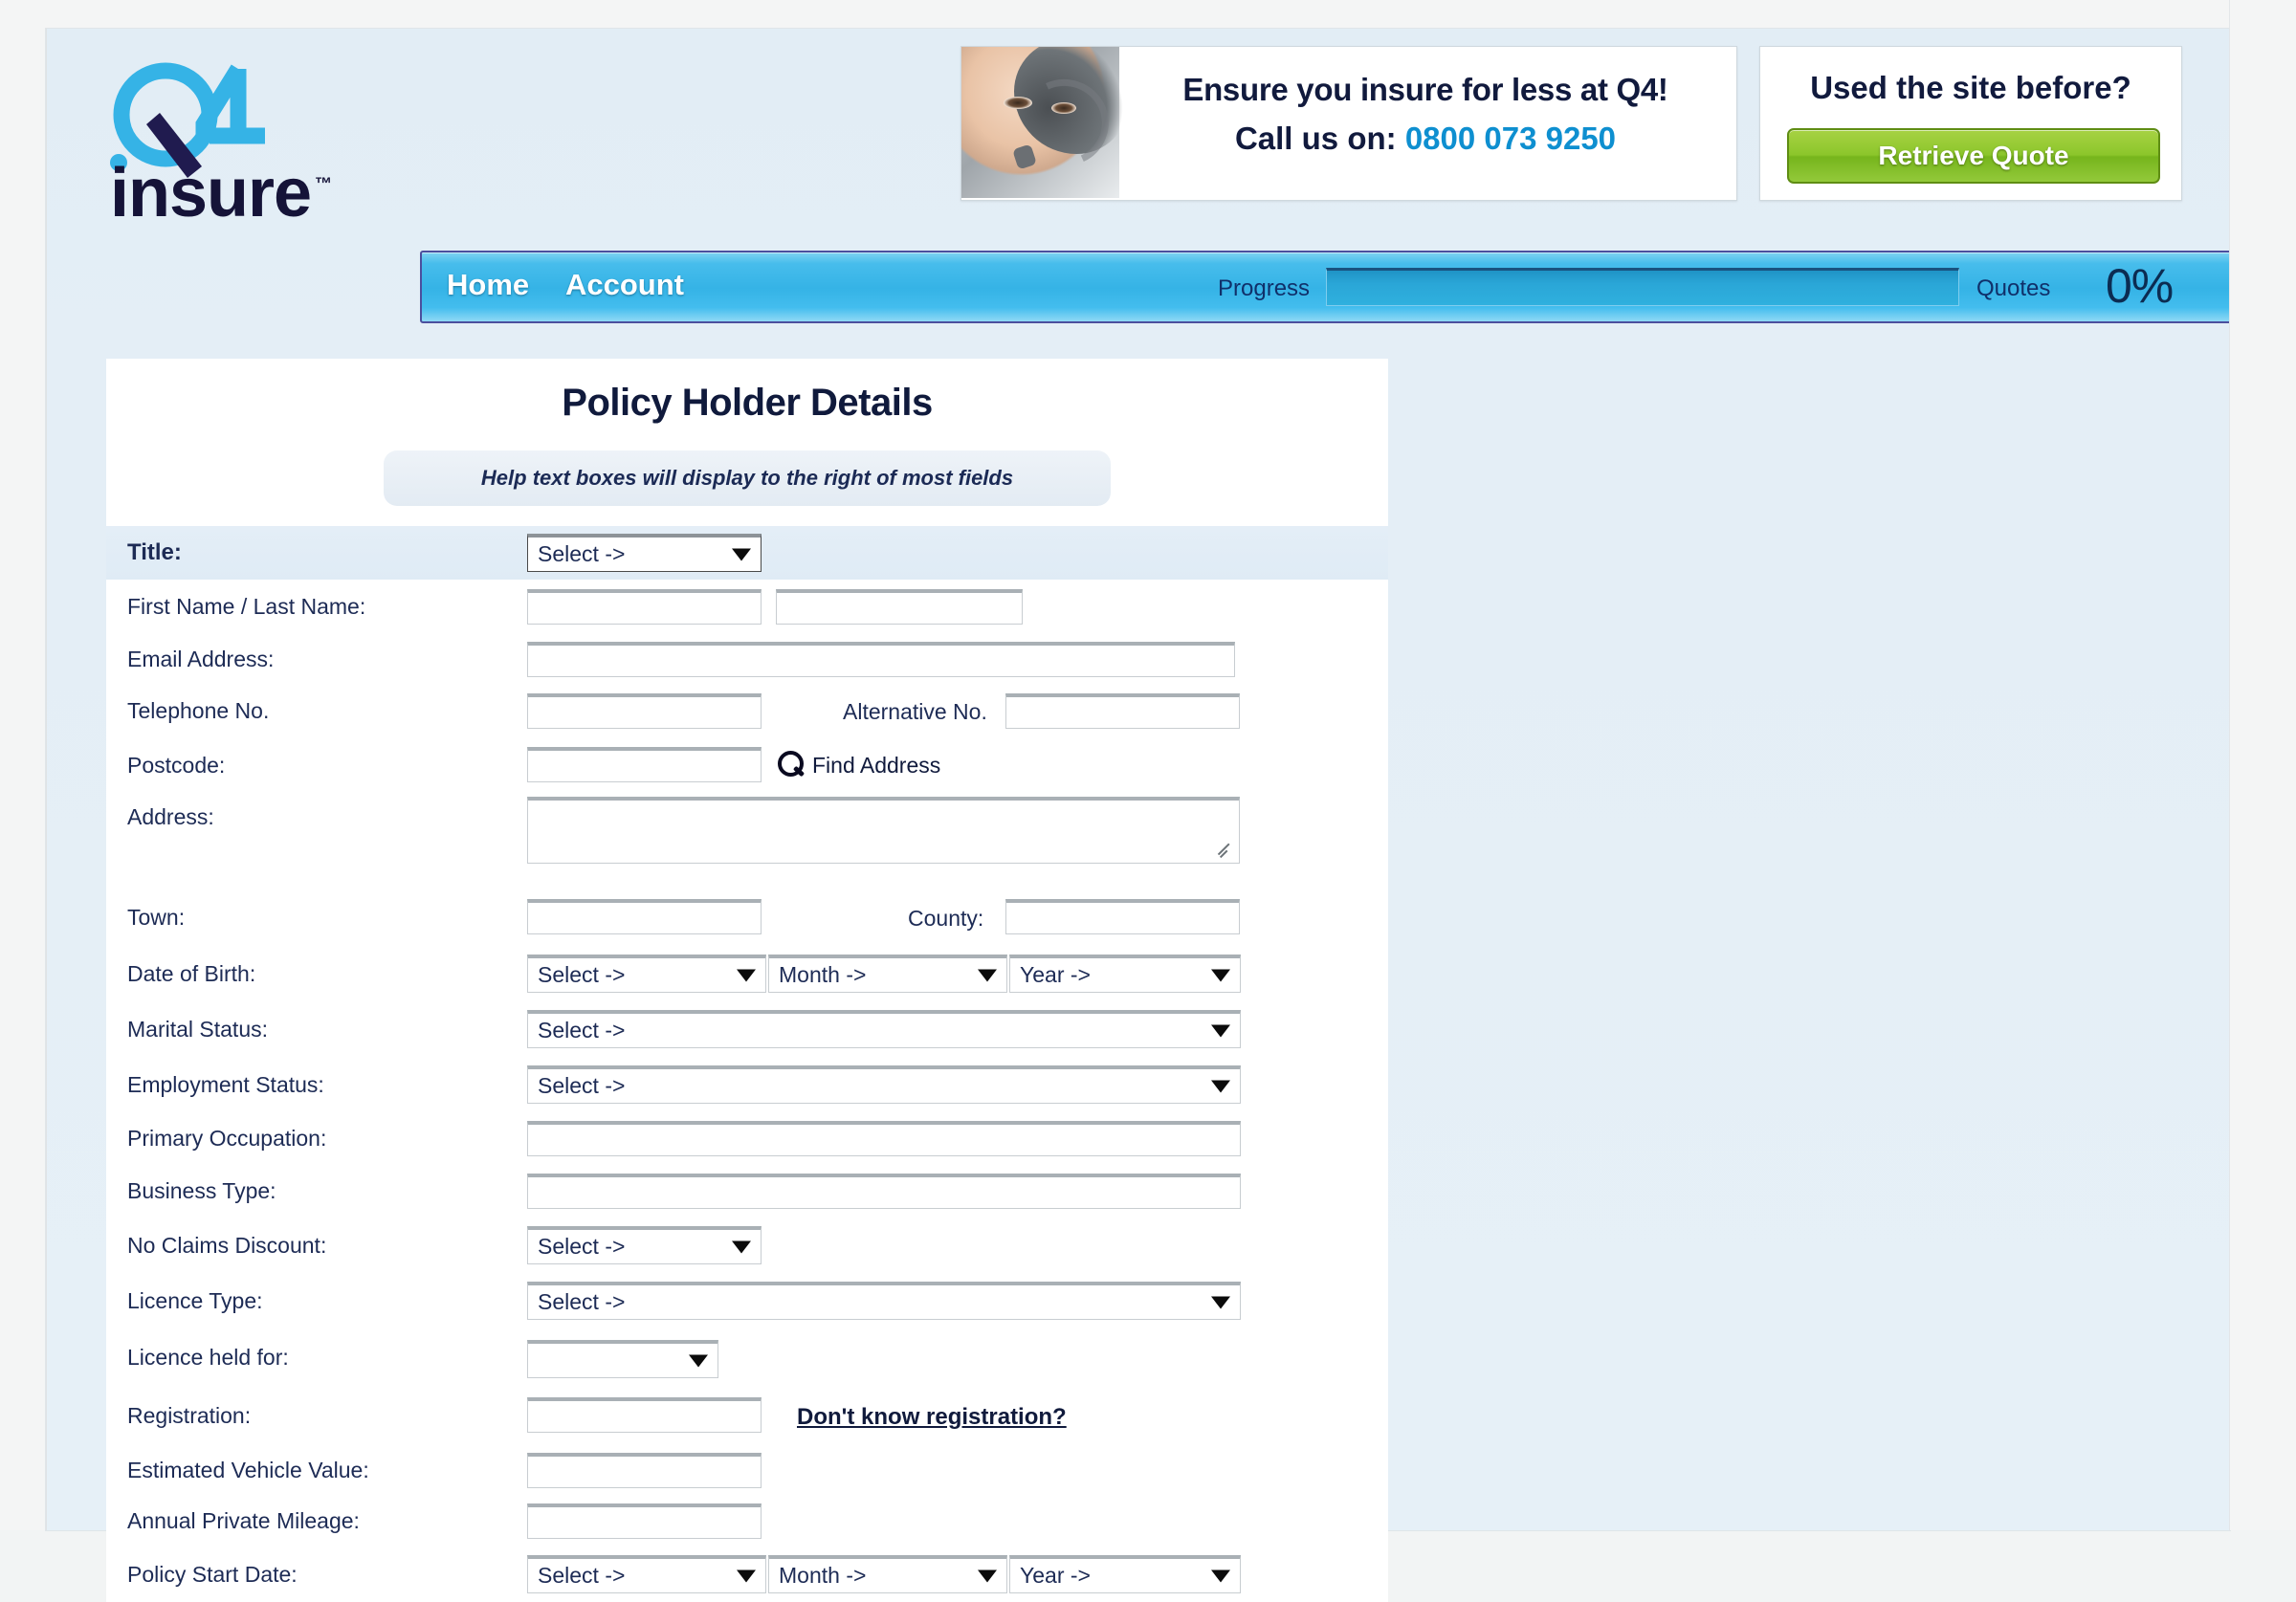 This screenshot has width=2296, height=1602. What do you see at coordinates (884, 1301) in the screenshot?
I see `licence-type-select: Select ->` at bounding box center [884, 1301].